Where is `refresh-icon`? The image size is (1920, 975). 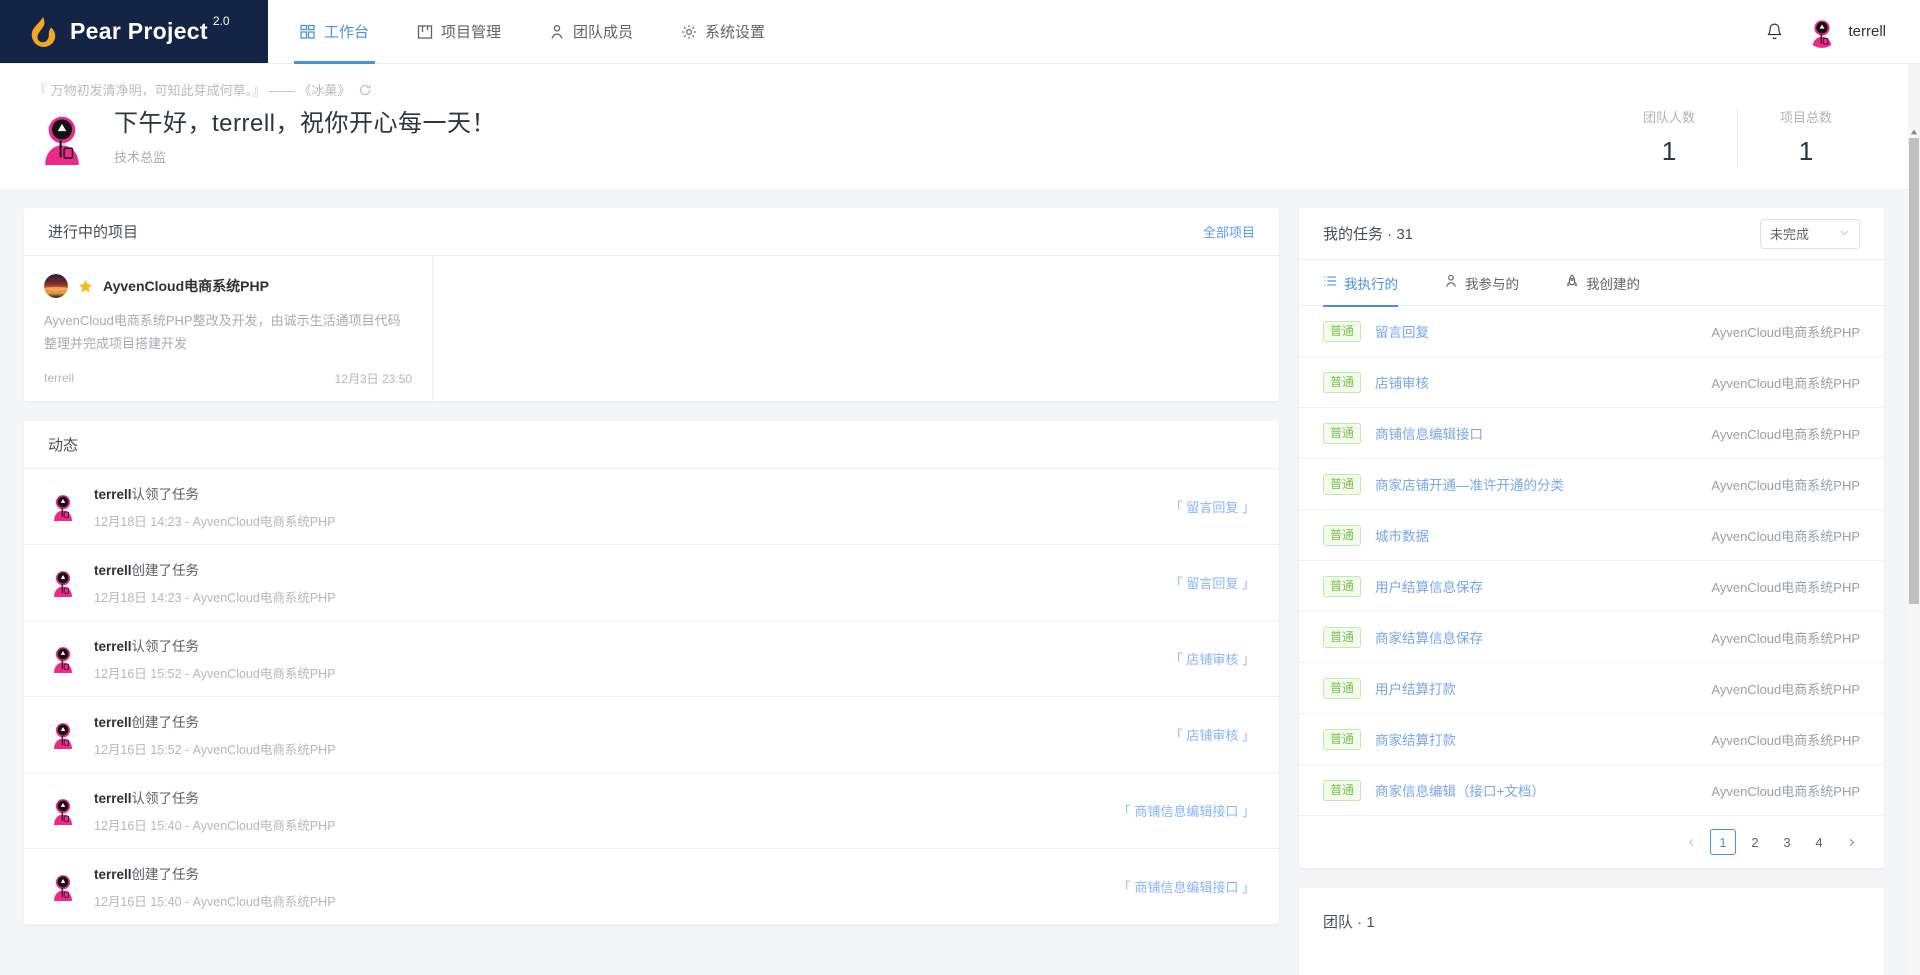 refresh-icon is located at coordinates (365, 90).